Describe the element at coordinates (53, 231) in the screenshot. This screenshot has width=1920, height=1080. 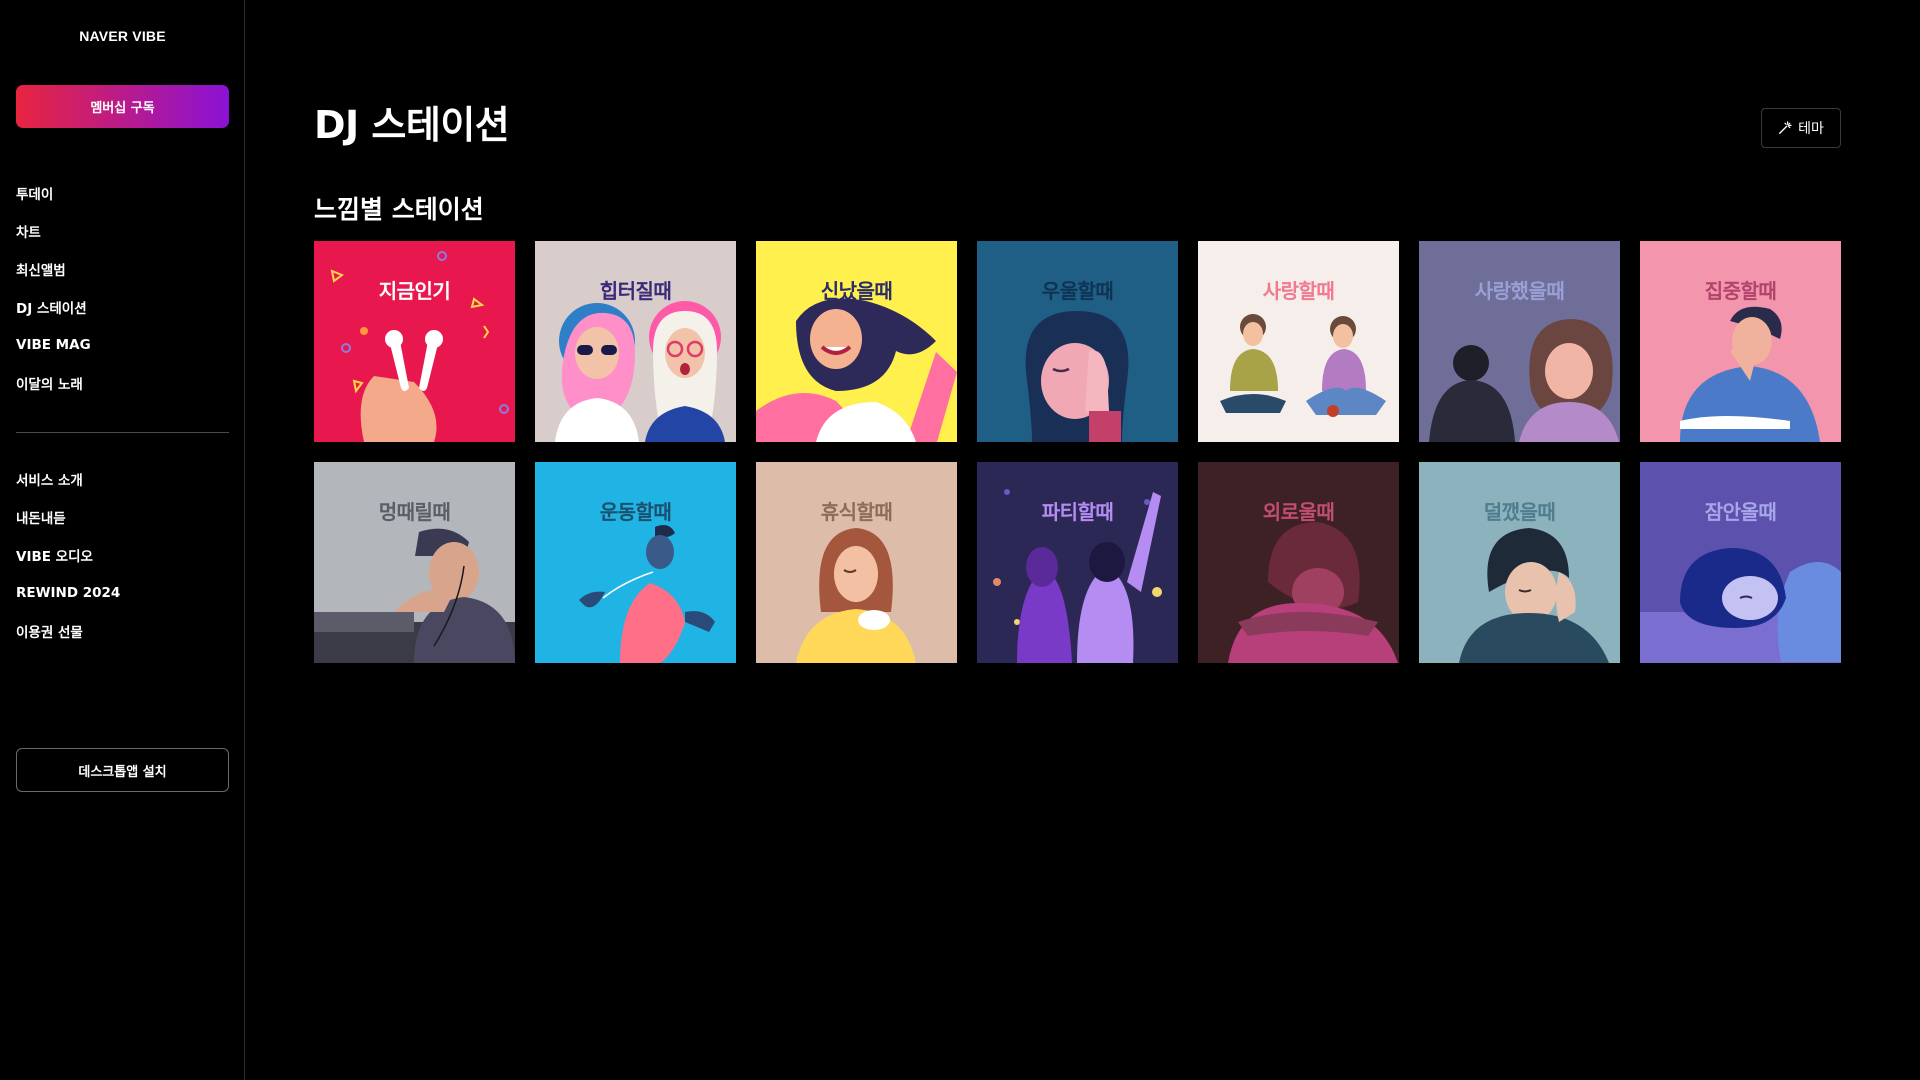
I see `sidebar-item-chart: 차트` at that location.